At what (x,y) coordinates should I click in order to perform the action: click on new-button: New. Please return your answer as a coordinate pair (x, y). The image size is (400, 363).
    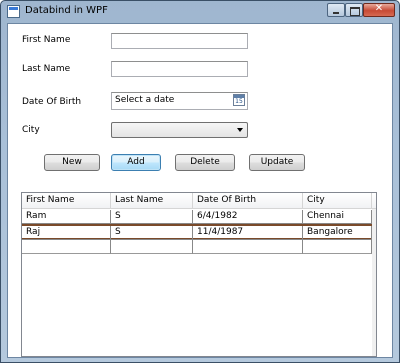
    Looking at the image, I should click on (72, 162).